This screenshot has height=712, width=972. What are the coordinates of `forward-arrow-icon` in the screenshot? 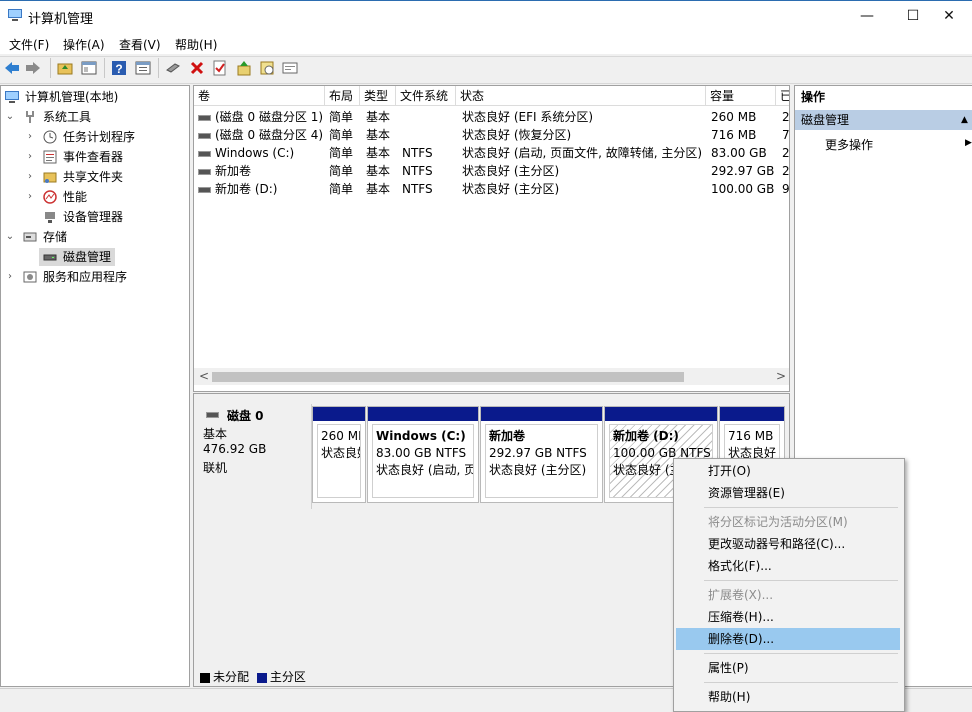 It's located at (33, 68).